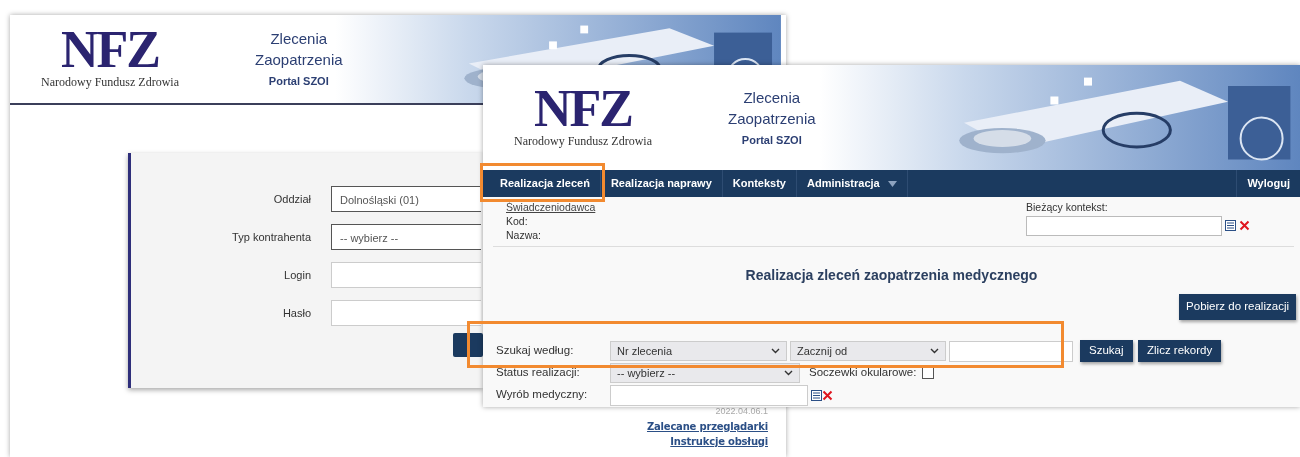  What do you see at coordinates (551, 207) in the screenshot?
I see `provider-link: Świadczeniodawca` at bounding box center [551, 207].